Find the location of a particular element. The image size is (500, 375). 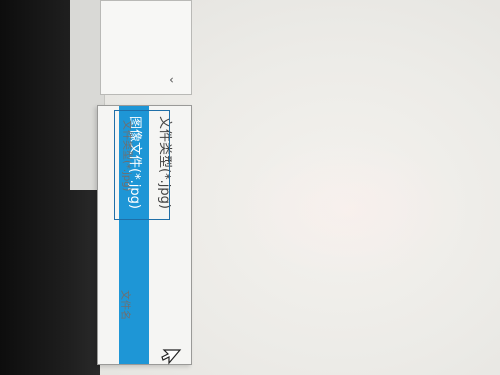

chevron-down-icon: ⌄ is located at coordinates (174, 80).